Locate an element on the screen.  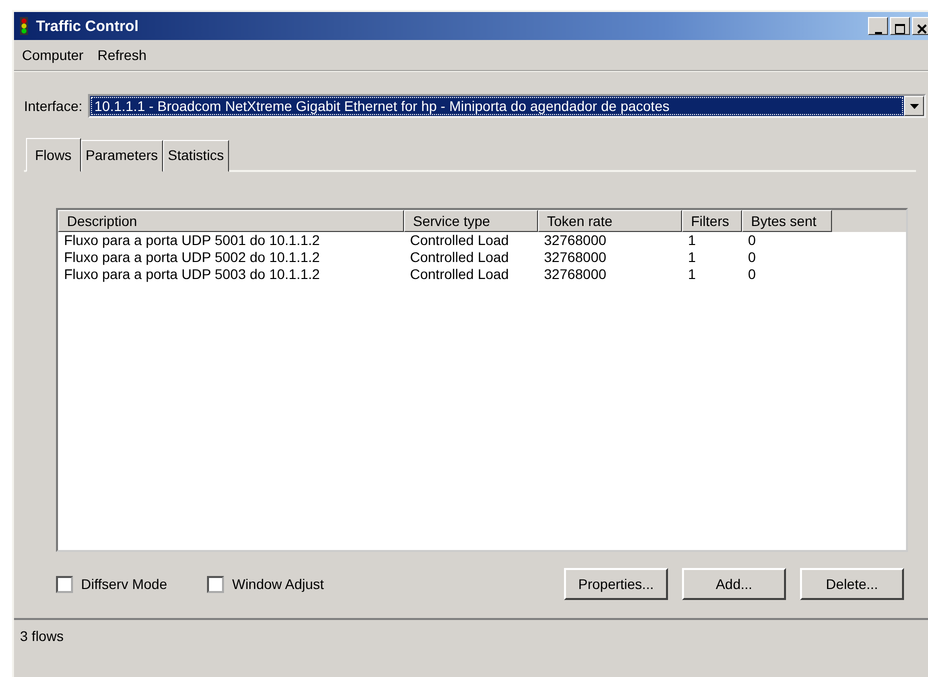
menu-item: Refresh is located at coordinates (121, 55).